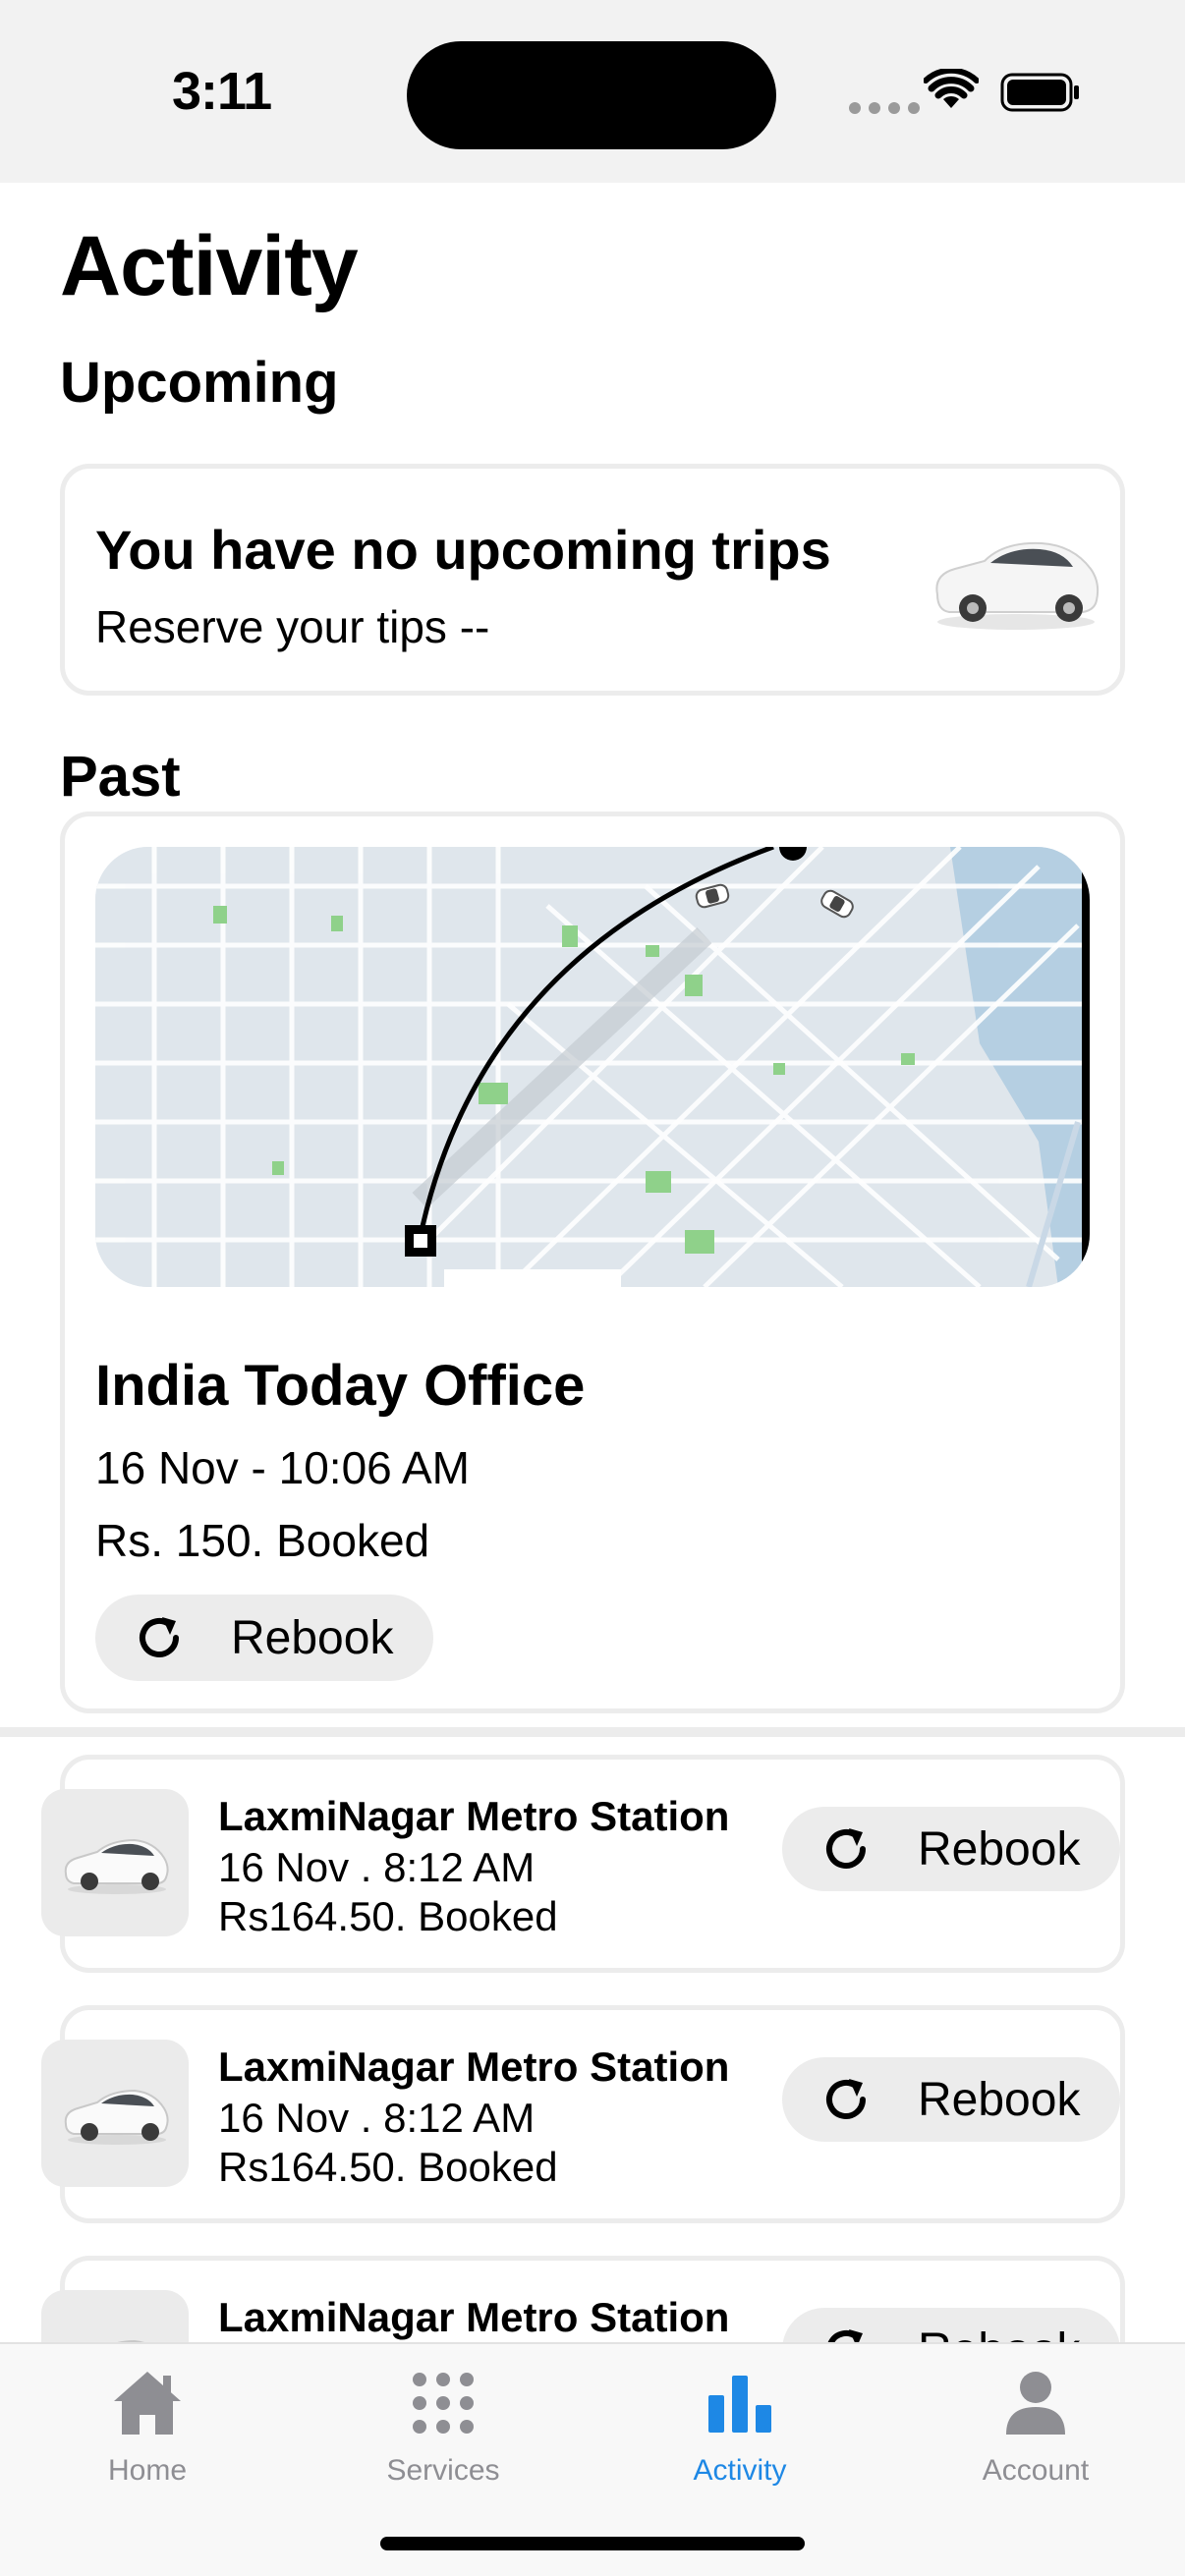 The height and width of the screenshot is (2576, 1185). What do you see at coordinates (740, 2470) in the screenshot?
I see `tab-label: Activity` at bounding box center [740, 2470].